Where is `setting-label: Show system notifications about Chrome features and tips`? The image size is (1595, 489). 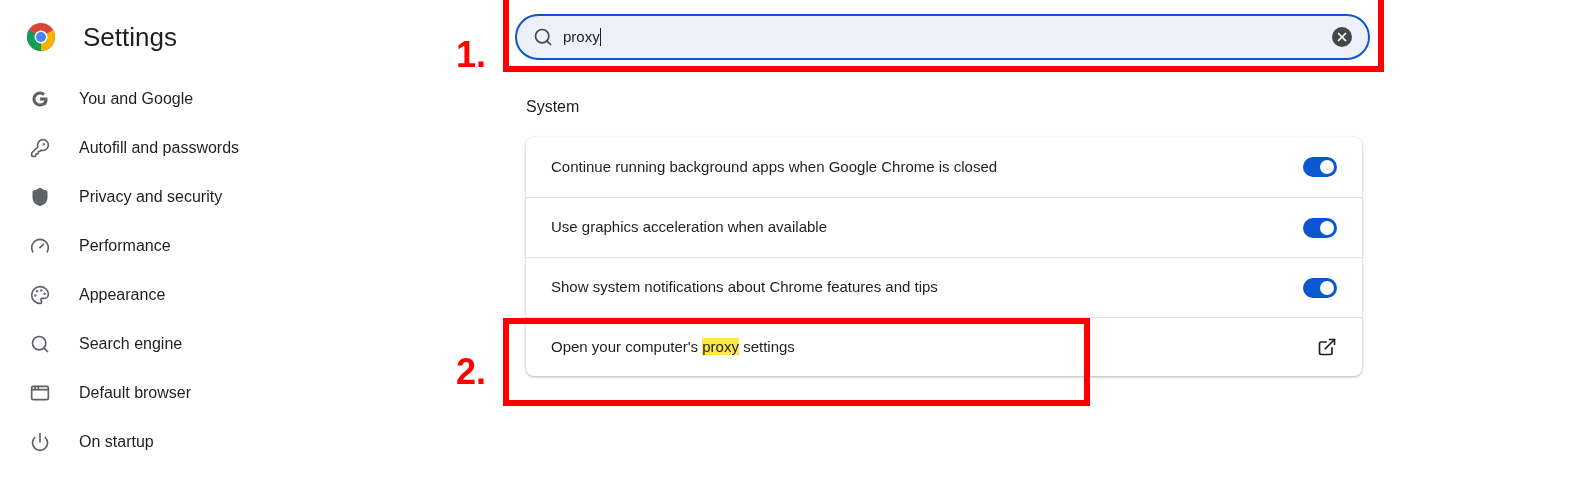 setting-label: Show system notifications about Chrome features and tips is located at coordinates (744, 287).